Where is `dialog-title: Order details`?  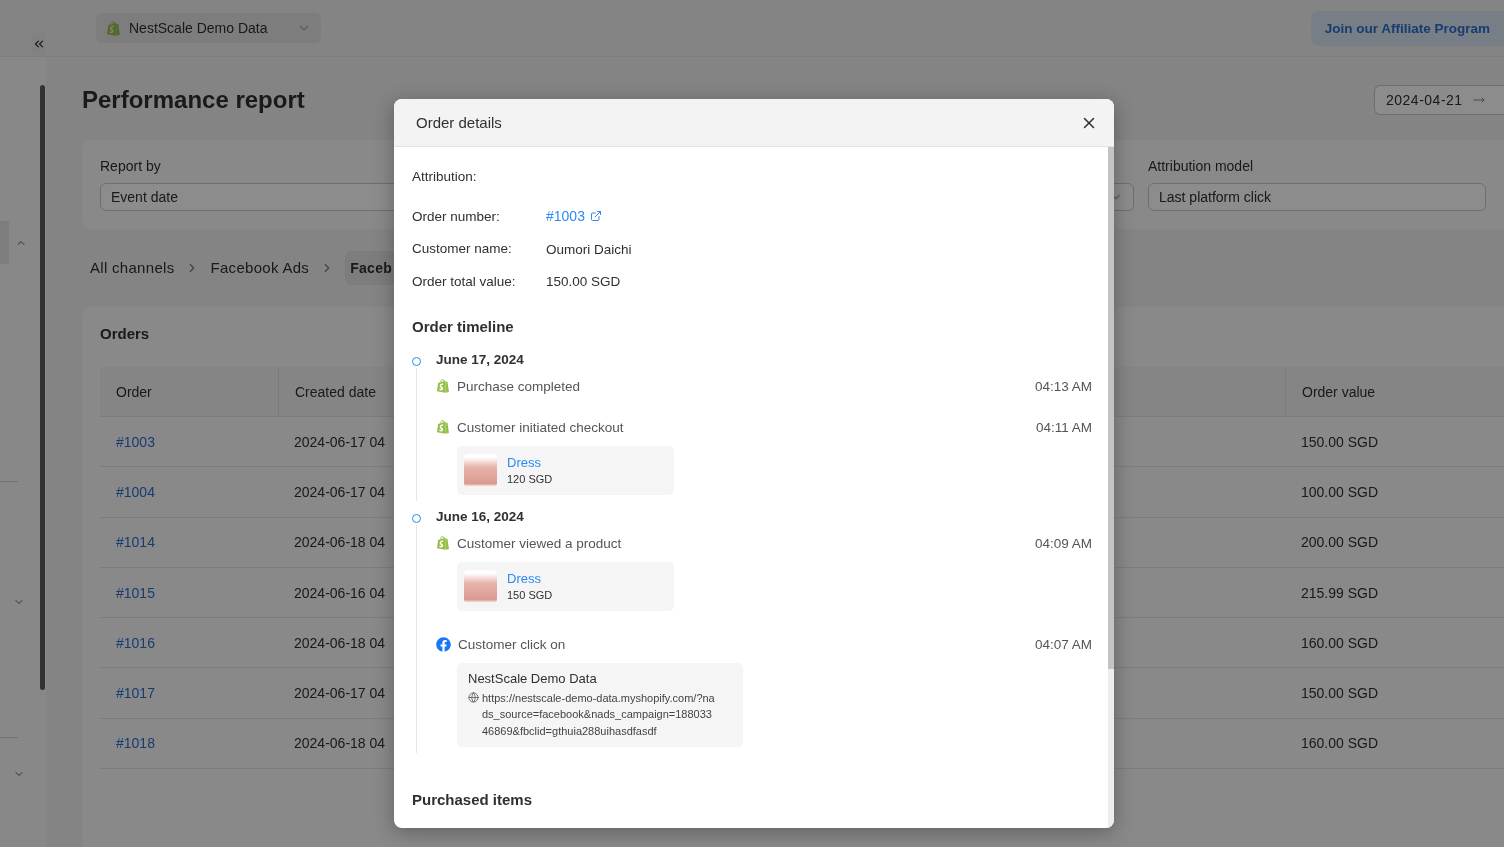
dialog-title: Order details is located at coordinates (459, 122).